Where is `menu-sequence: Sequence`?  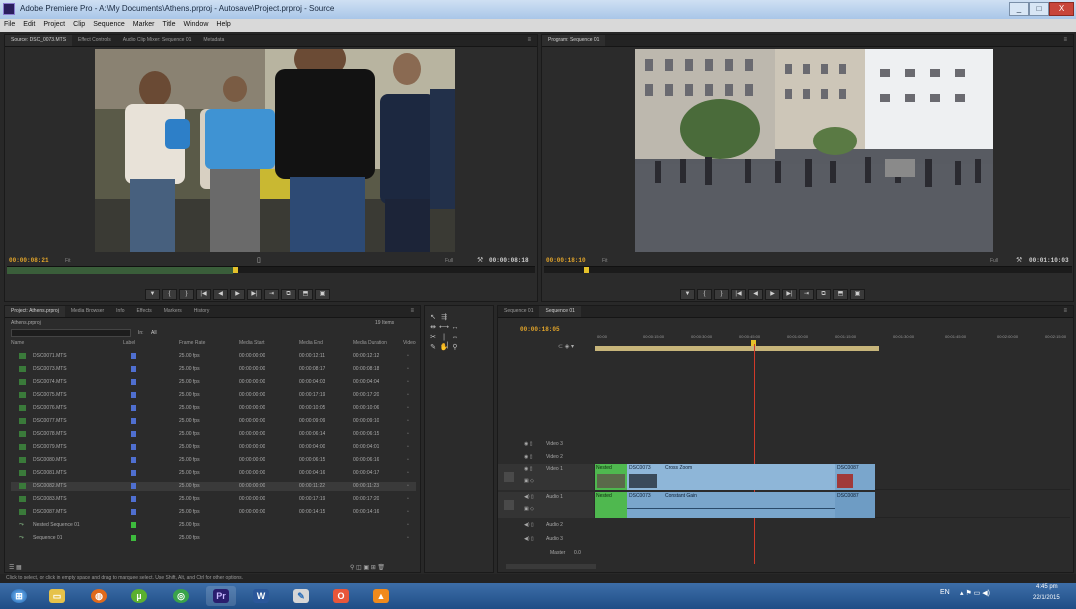 menu-sequence: Sequence is located at coordinates (109, 23).